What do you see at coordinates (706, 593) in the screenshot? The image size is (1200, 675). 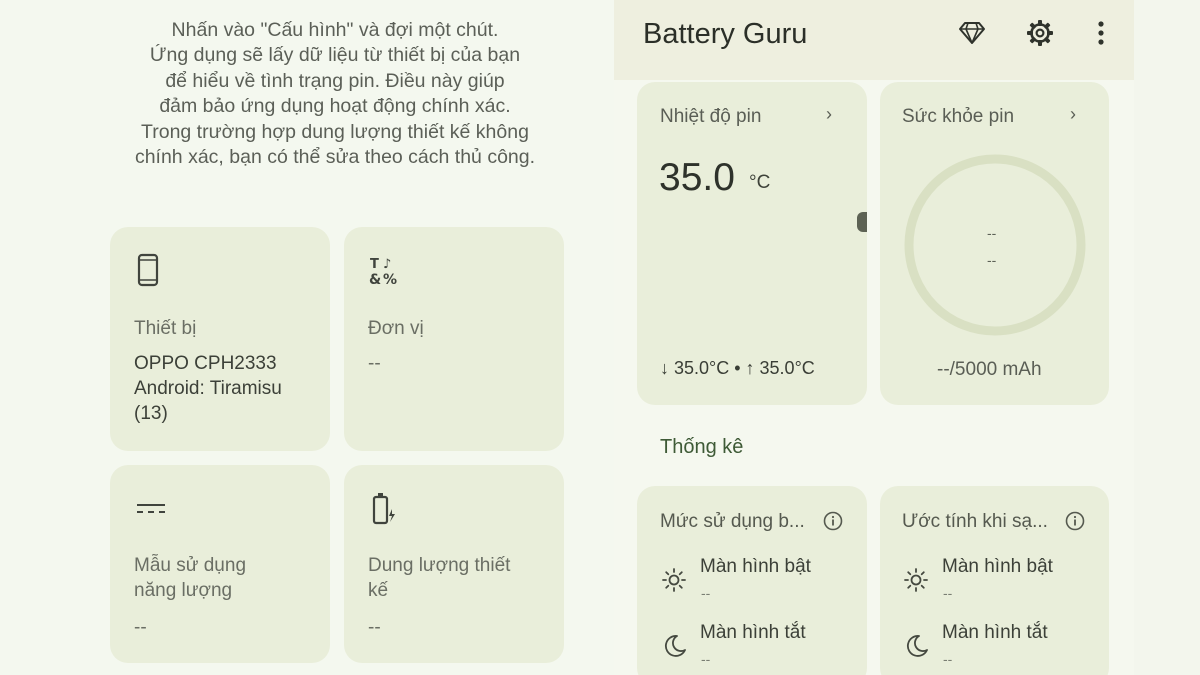 I see `usage-screen-on-value: --` at bounding box center [706, 593].